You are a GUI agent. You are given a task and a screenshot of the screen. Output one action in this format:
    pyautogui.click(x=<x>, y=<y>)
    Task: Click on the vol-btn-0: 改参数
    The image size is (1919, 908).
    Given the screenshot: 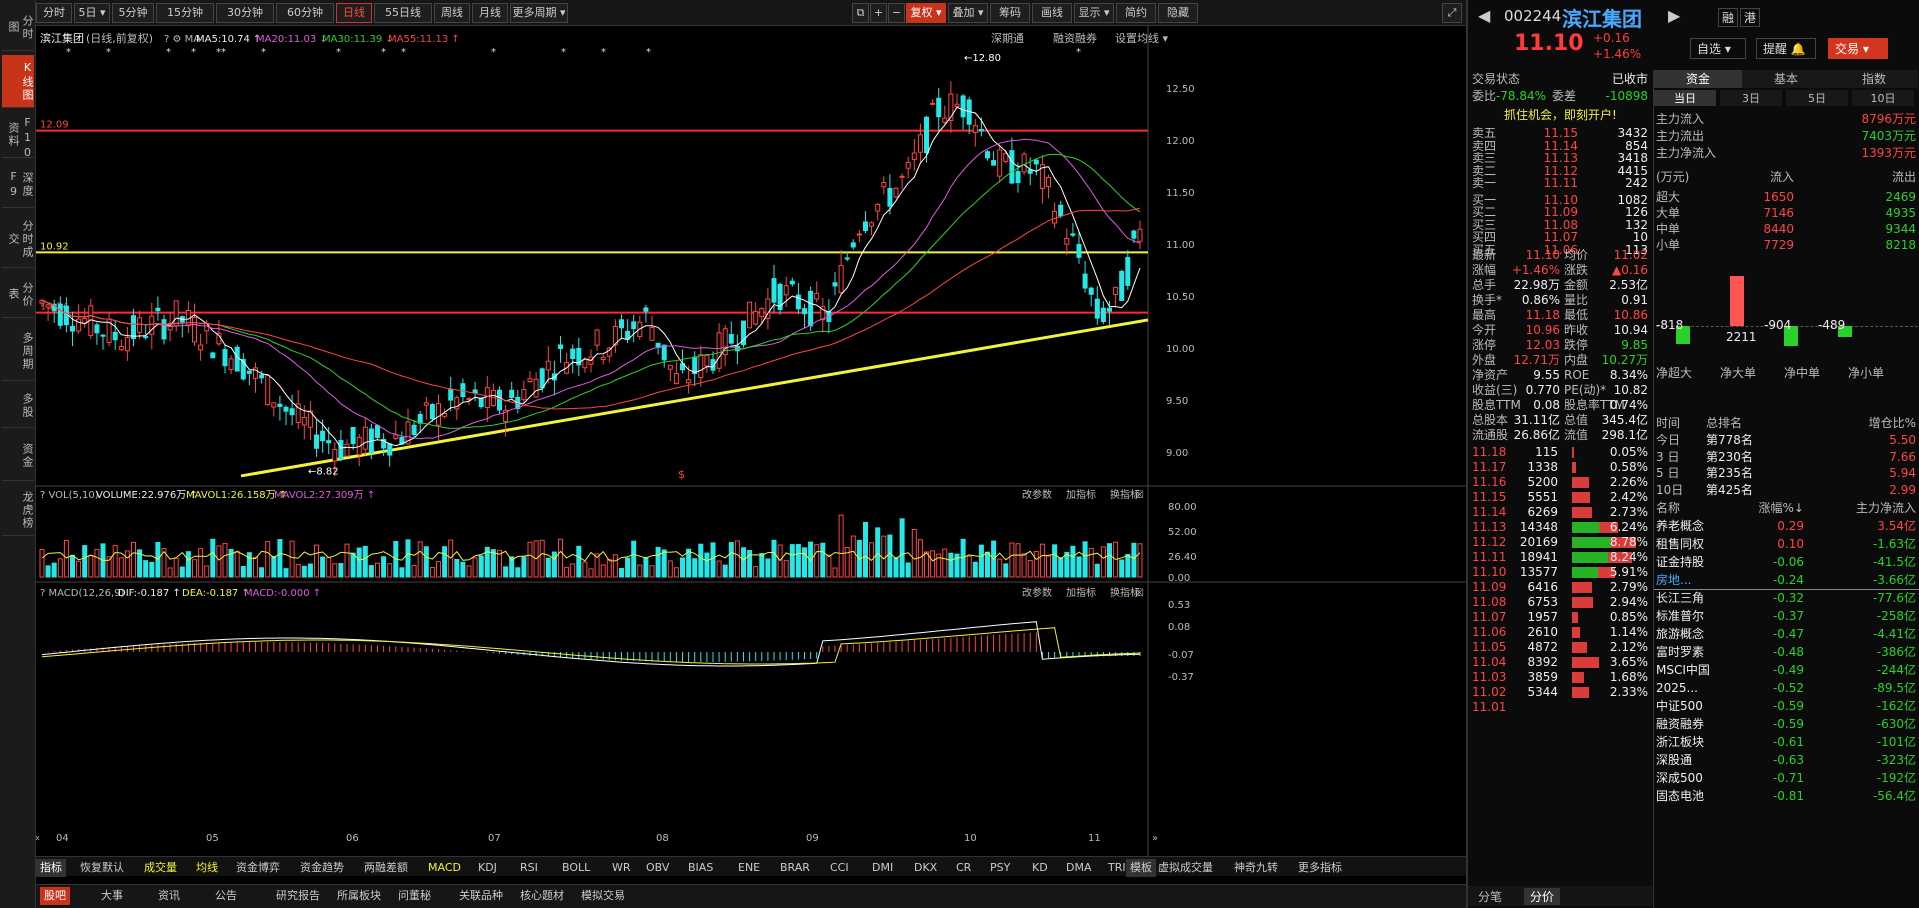 What is the action you would take?
    pyautogui.click(x=1037, y=494)
    